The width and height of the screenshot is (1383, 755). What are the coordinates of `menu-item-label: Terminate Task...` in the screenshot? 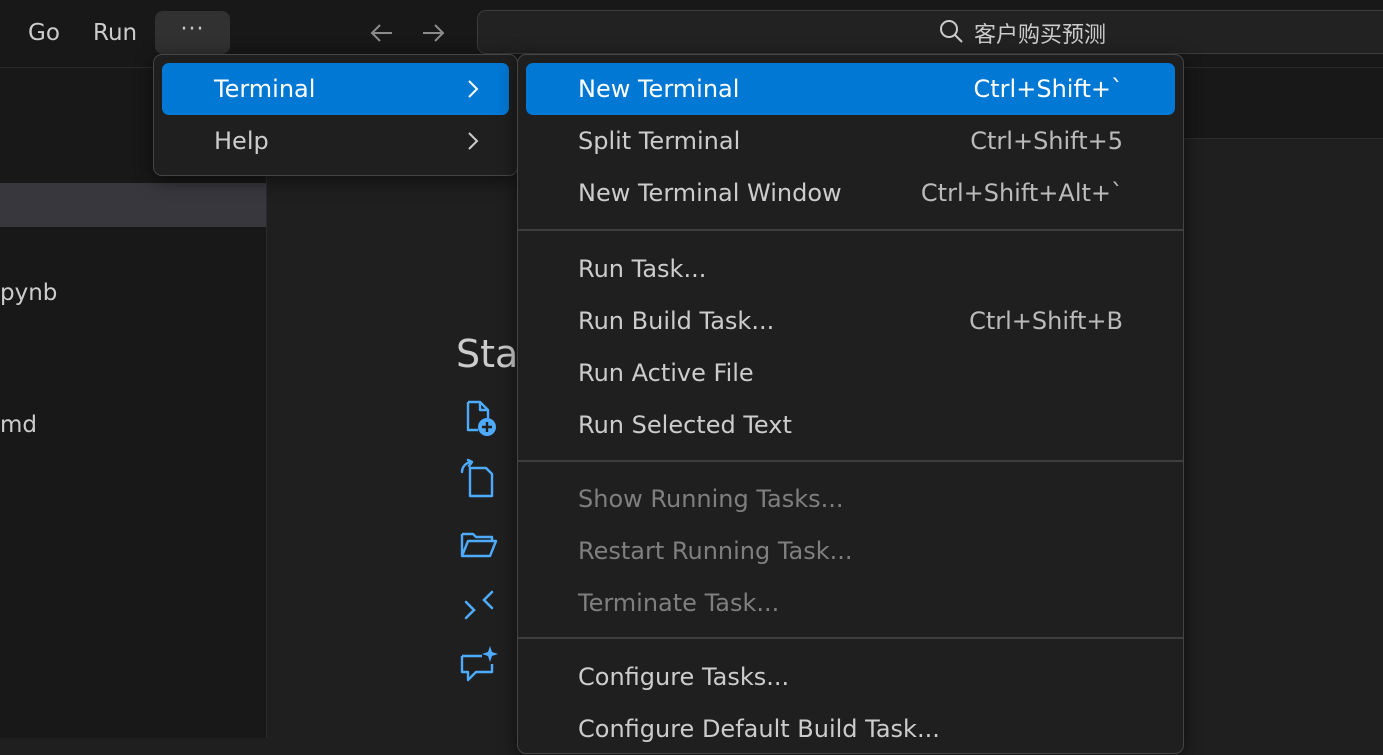 It's located at (679, 603).